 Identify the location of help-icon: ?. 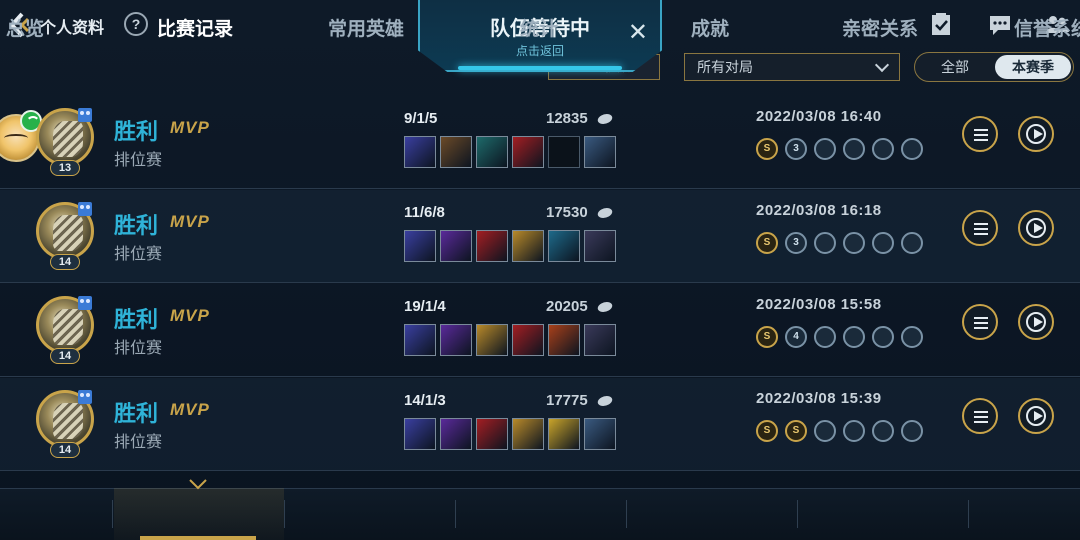
(136, 24).